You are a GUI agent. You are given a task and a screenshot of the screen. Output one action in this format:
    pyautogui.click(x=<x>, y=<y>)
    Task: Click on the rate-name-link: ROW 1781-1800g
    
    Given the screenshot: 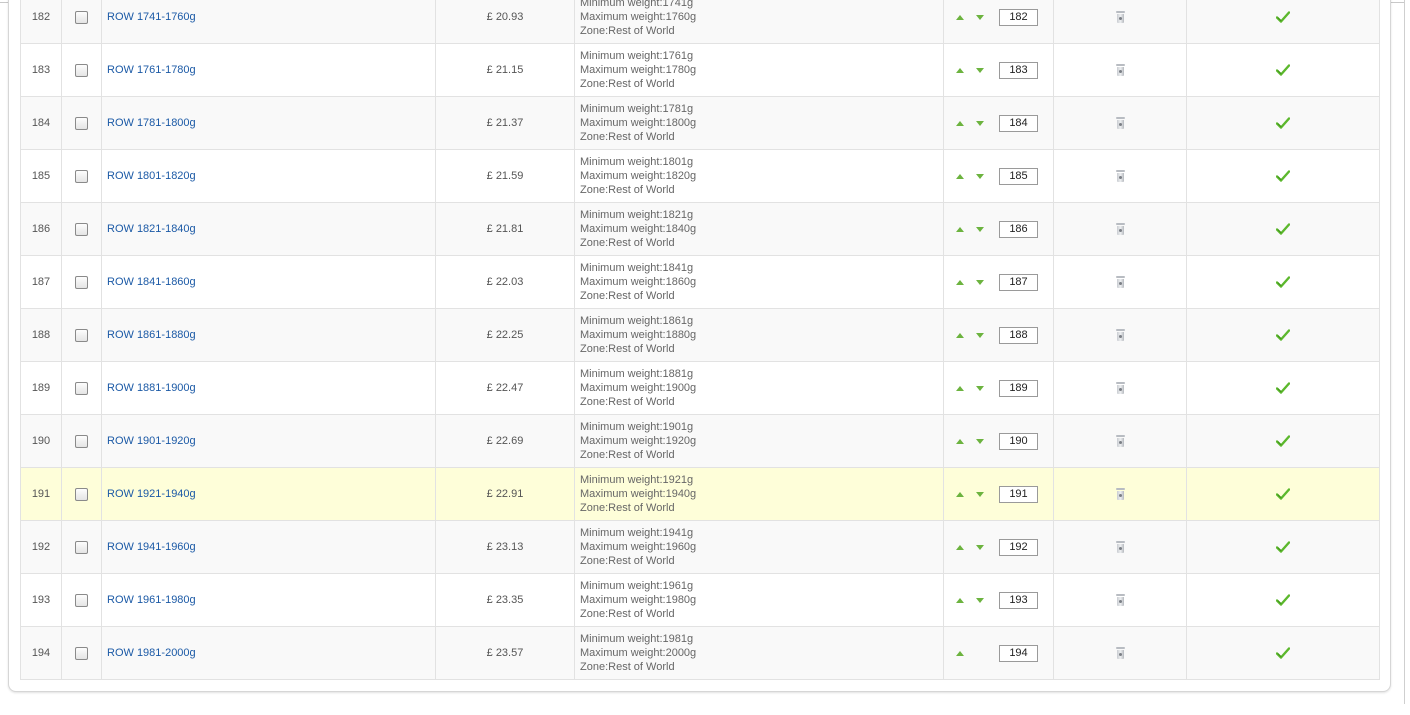 What is the action you would take?
    pyautogui.click(x=151, y=123)
    